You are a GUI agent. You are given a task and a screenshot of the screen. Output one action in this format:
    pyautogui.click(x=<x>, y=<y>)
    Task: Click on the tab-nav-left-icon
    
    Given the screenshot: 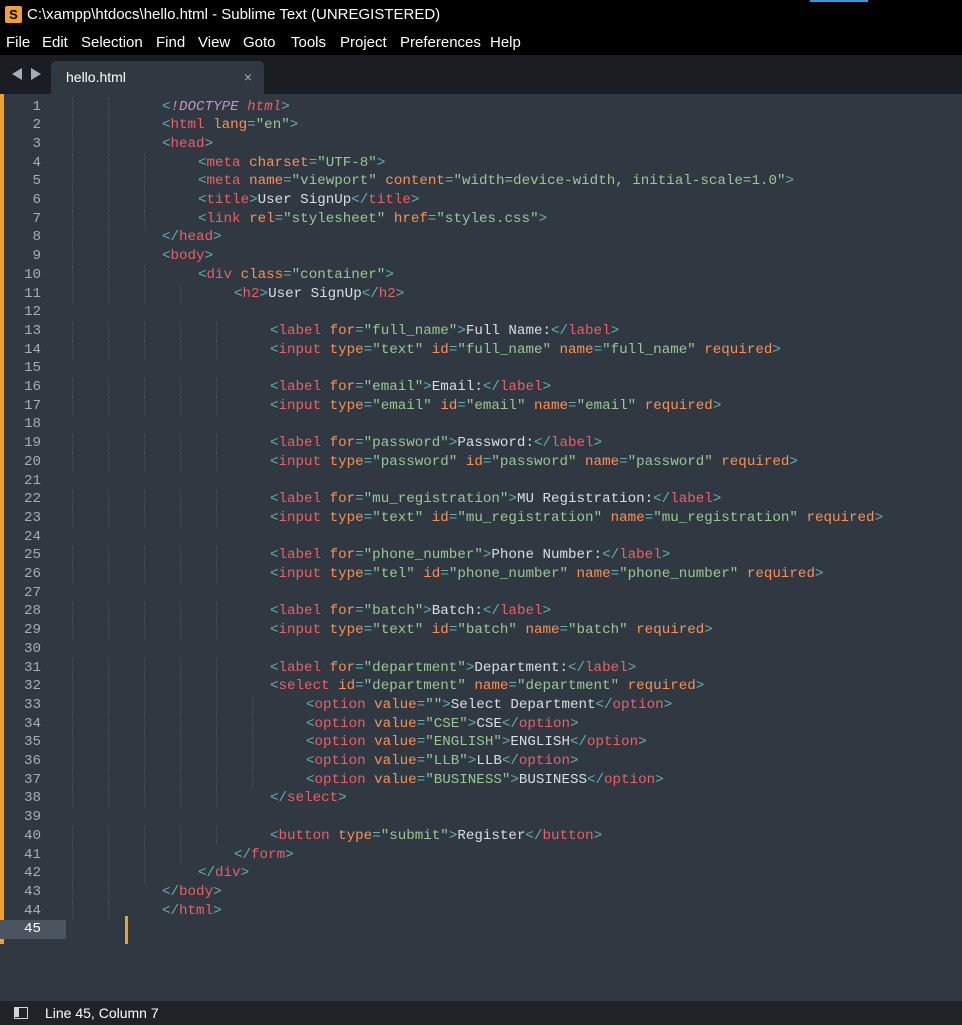 What is the action you would take?
    pyautogui.click(x=17, y=74)
    